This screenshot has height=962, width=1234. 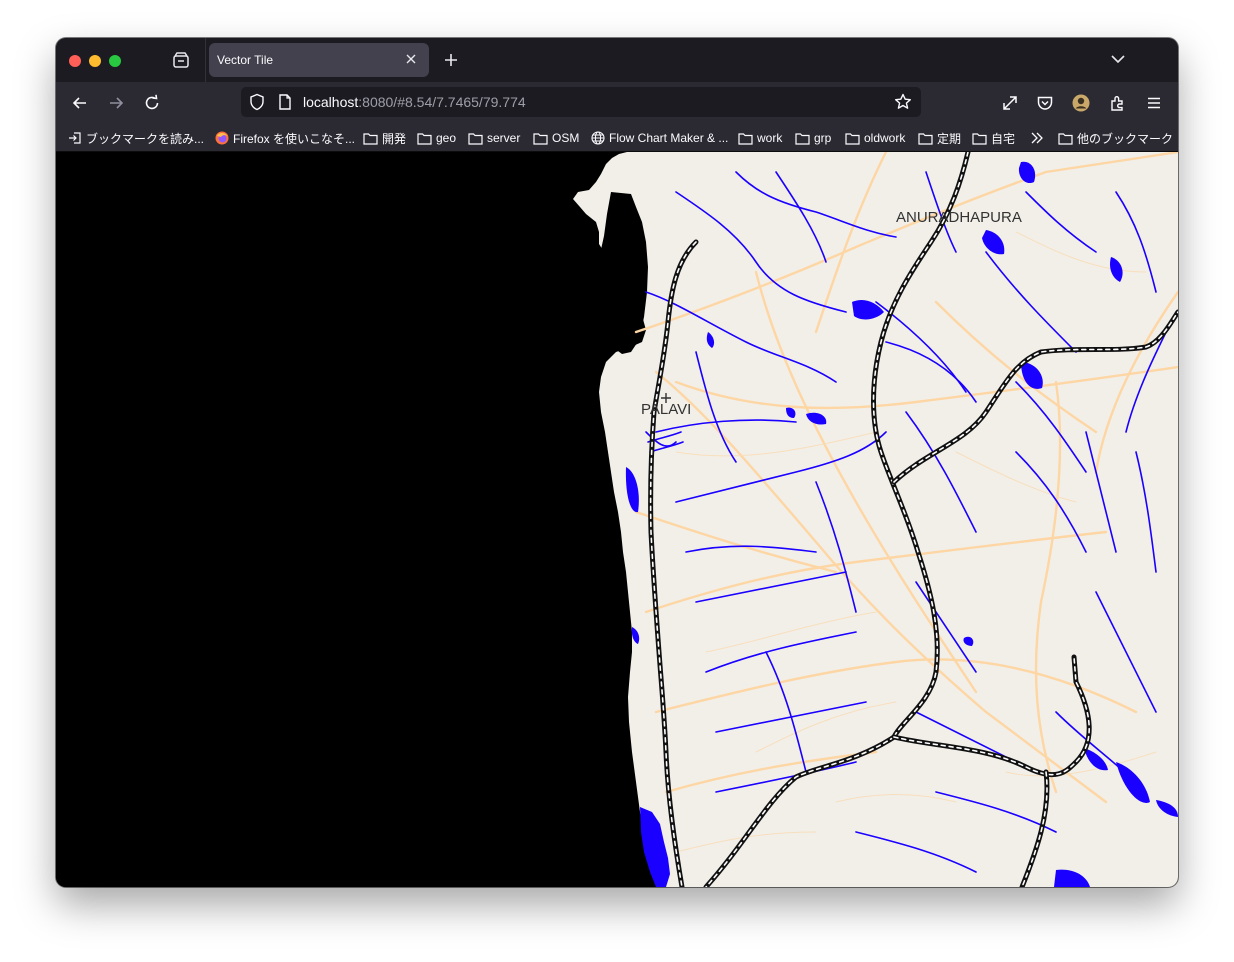 What do you see at coordinates (1010, 103) in the screenshot?
I see `fullscreen-icon` at bounding box center [1010, 103].